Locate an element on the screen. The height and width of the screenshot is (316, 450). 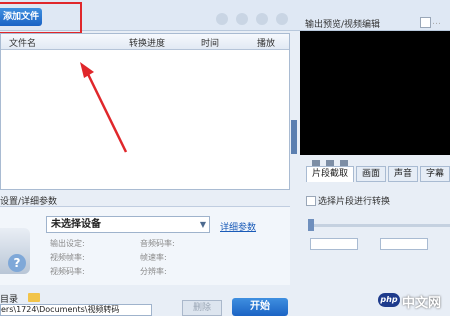
dropdown-icon: ▼ is located at coordinates (202, 224).